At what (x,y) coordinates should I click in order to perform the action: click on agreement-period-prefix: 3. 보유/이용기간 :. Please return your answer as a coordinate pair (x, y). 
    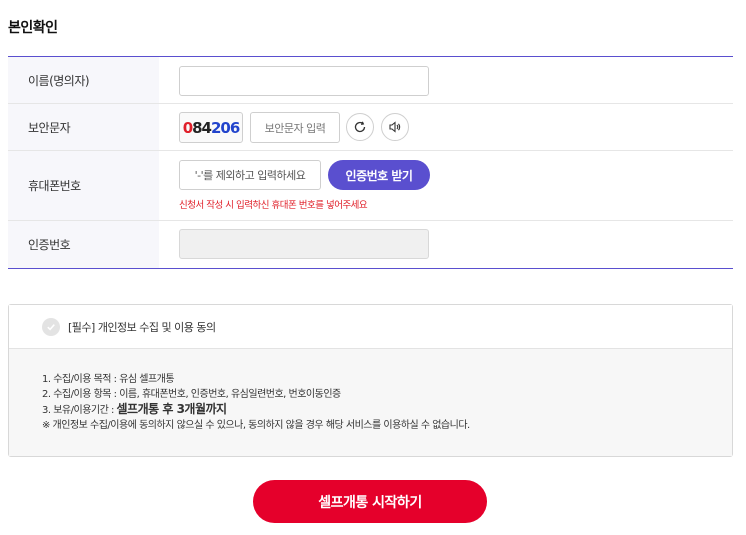
    Looking at the image, I should click on (79, 410).